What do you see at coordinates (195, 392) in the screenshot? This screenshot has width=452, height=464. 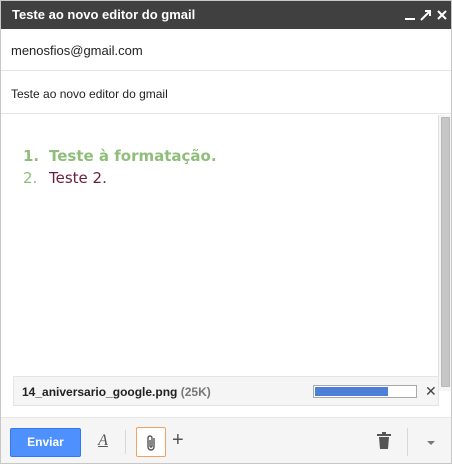 I see `attachment-size: (25K)` at bounding box center [195, 392].